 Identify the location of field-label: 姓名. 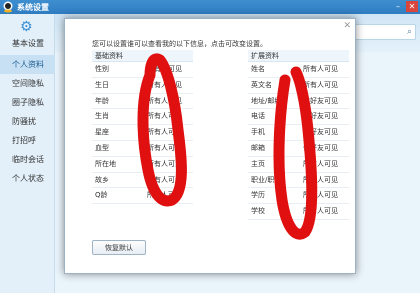
(258, 69).